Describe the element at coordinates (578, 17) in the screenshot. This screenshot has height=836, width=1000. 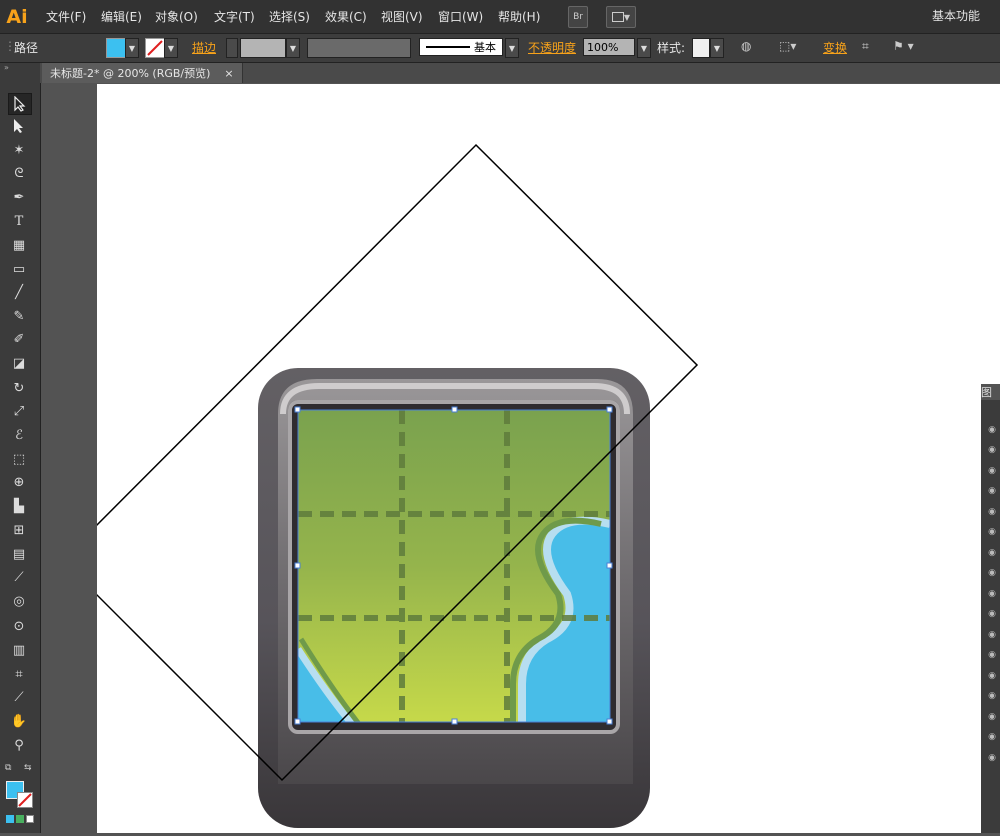
I see `bridge-button: Br` at that location.